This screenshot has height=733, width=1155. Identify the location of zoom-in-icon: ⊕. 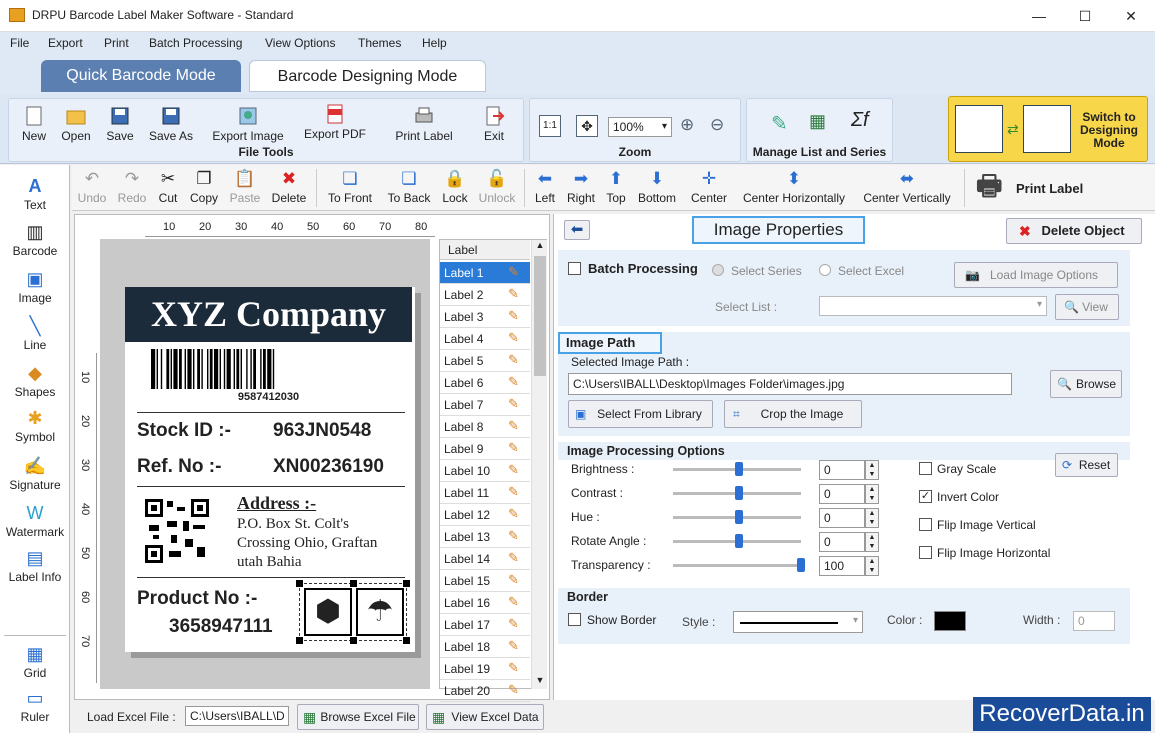
(687, 125).